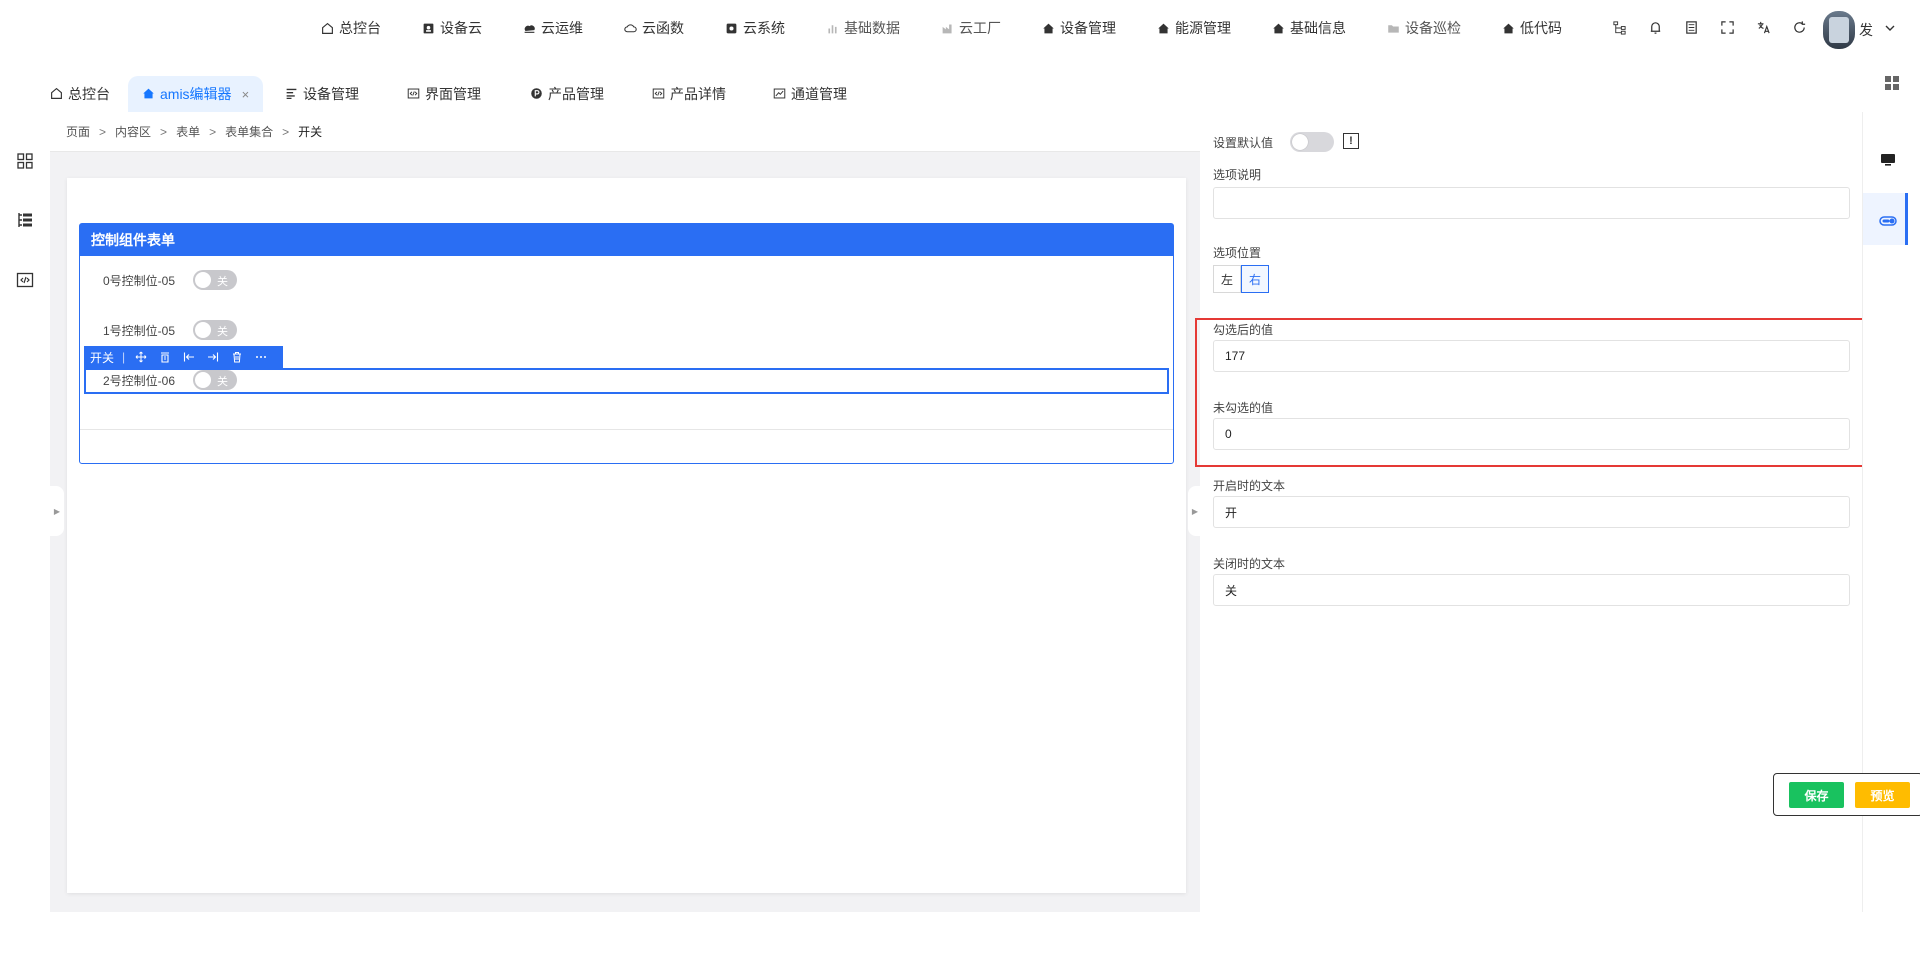 The image size is (1920, 963). Describe the element at coordinates (165, 357) in the screenshot. I see `copy-icon` at that location.